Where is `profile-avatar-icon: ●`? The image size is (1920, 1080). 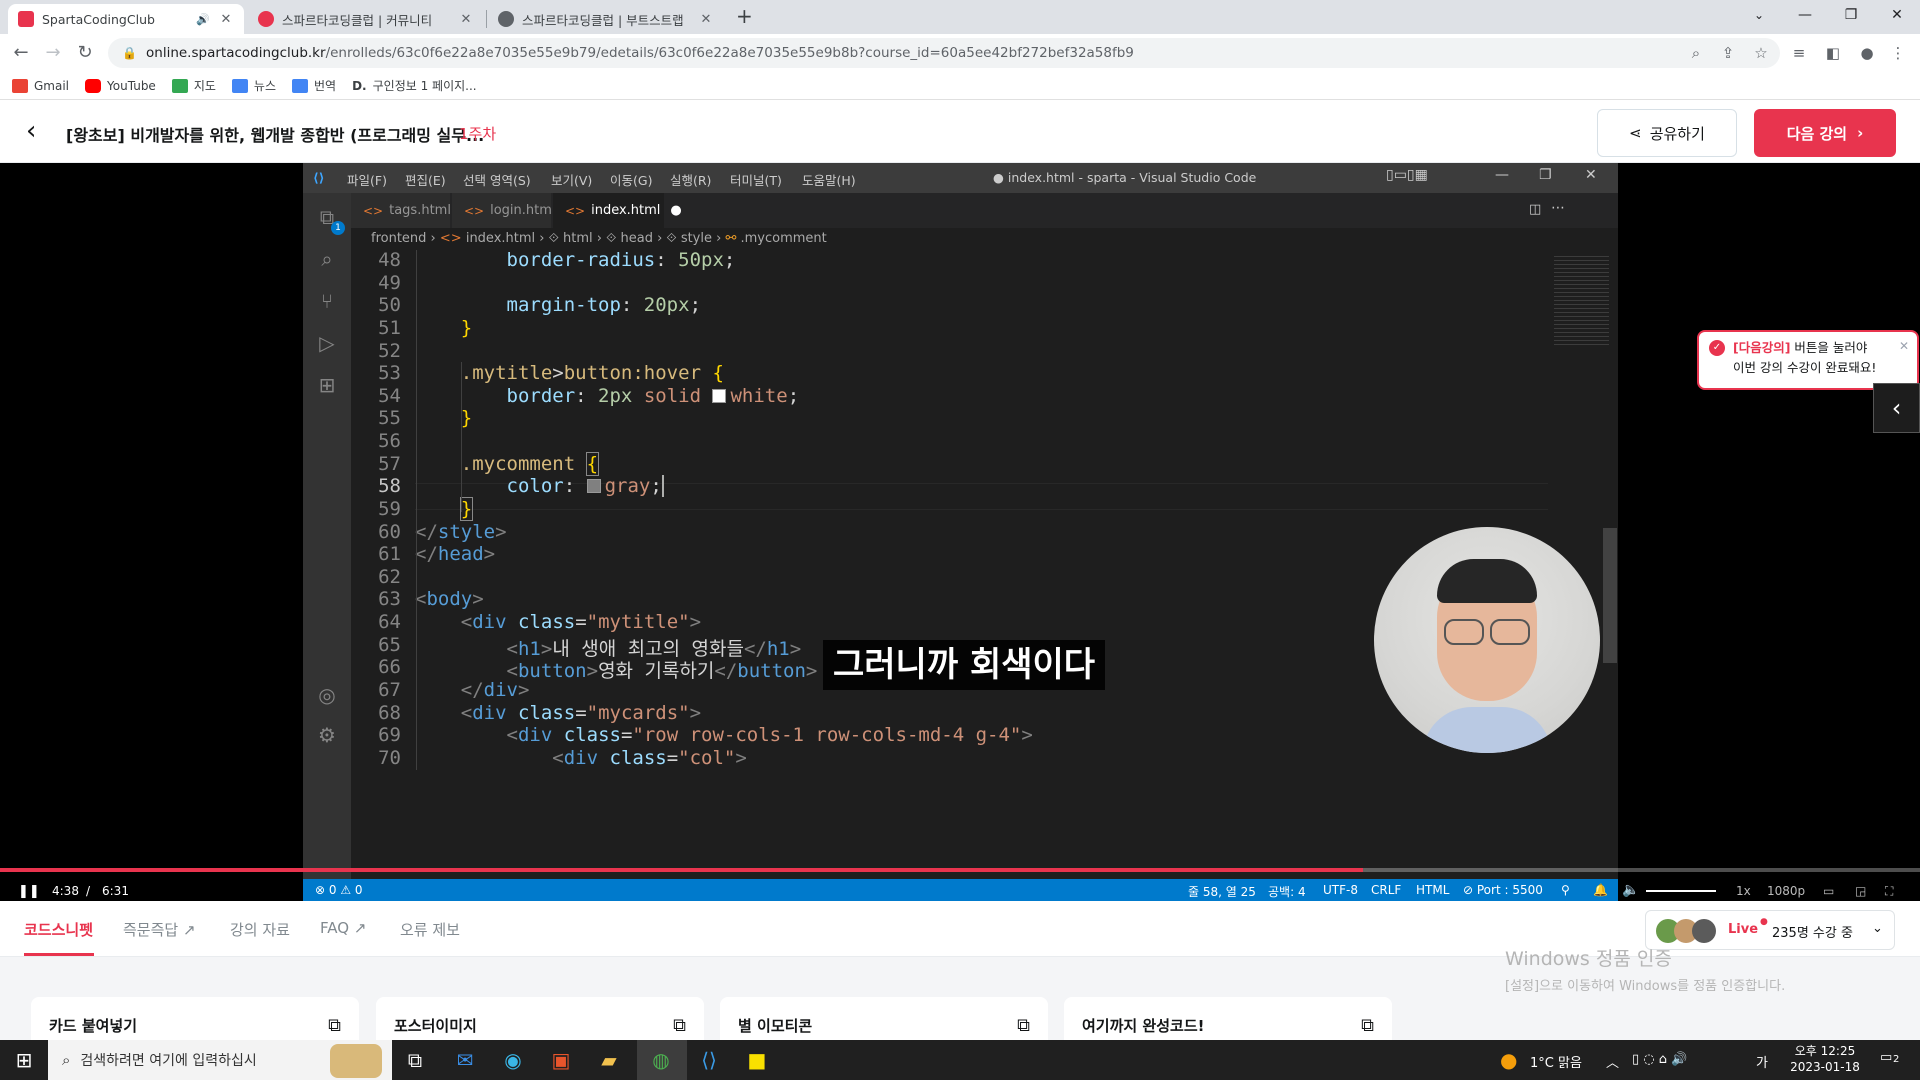
profile-avatar-icon: ● is located at coordinates (1867, 53).